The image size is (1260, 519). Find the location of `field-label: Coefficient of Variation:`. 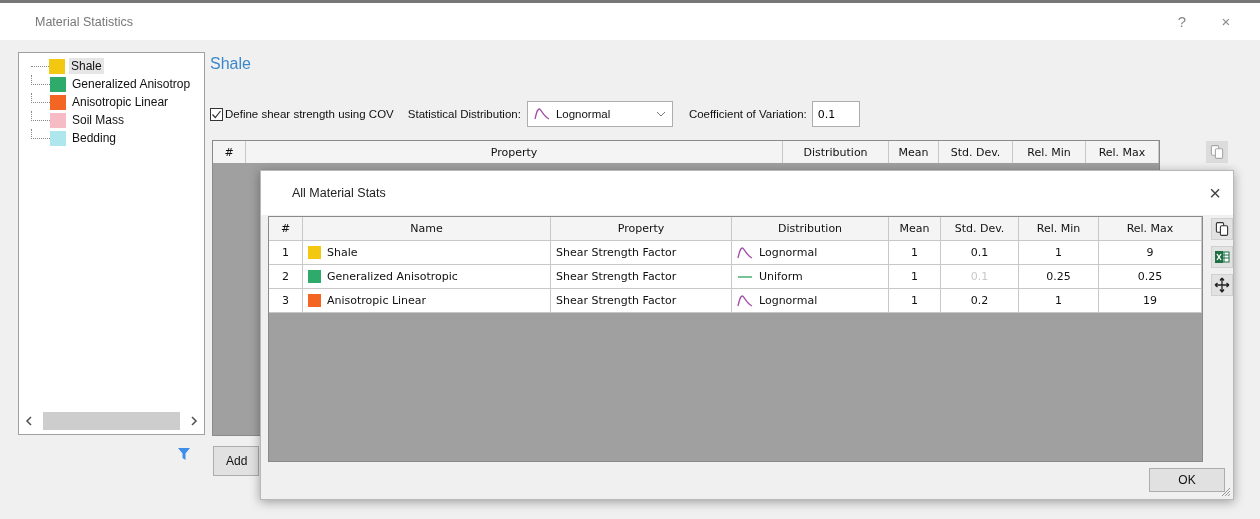

field-label: Coefficient of Variation: is located at coordinates (747, 114).